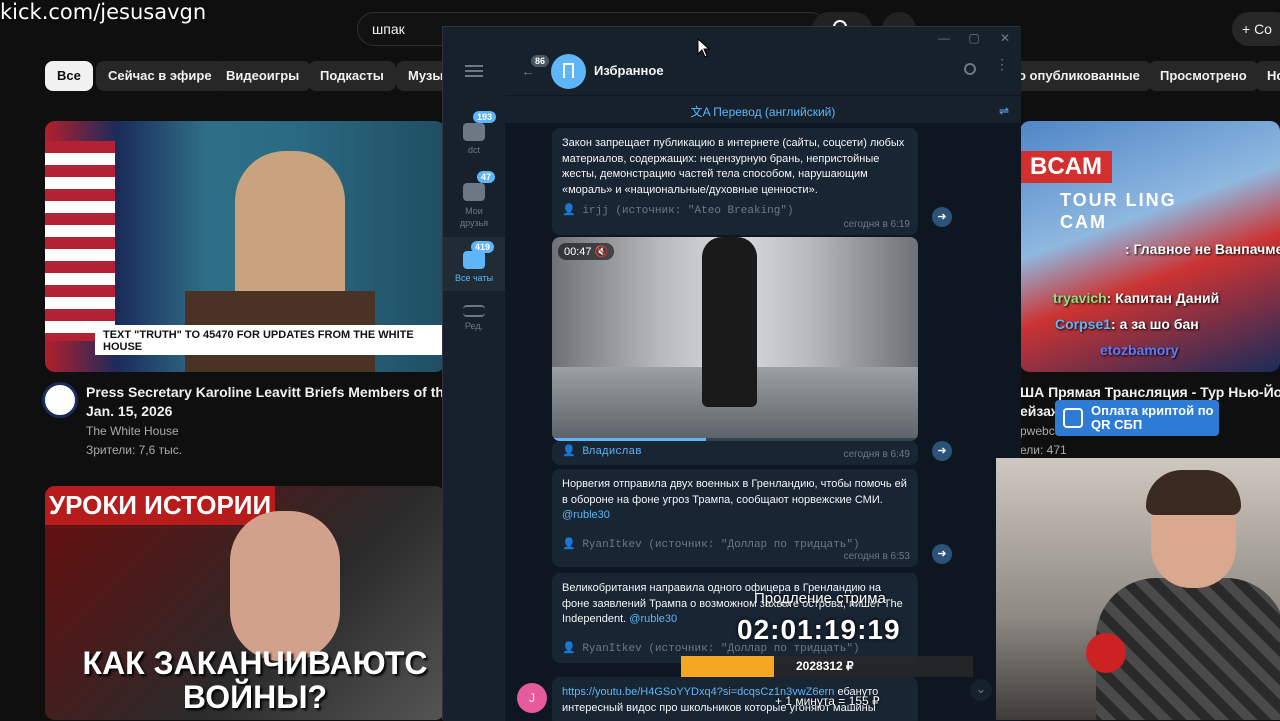 This screenshot has width=1280, height=721. Describe the element at coordinates (69, 76) in the screenshot. I see `chip-all: Все` at that location.